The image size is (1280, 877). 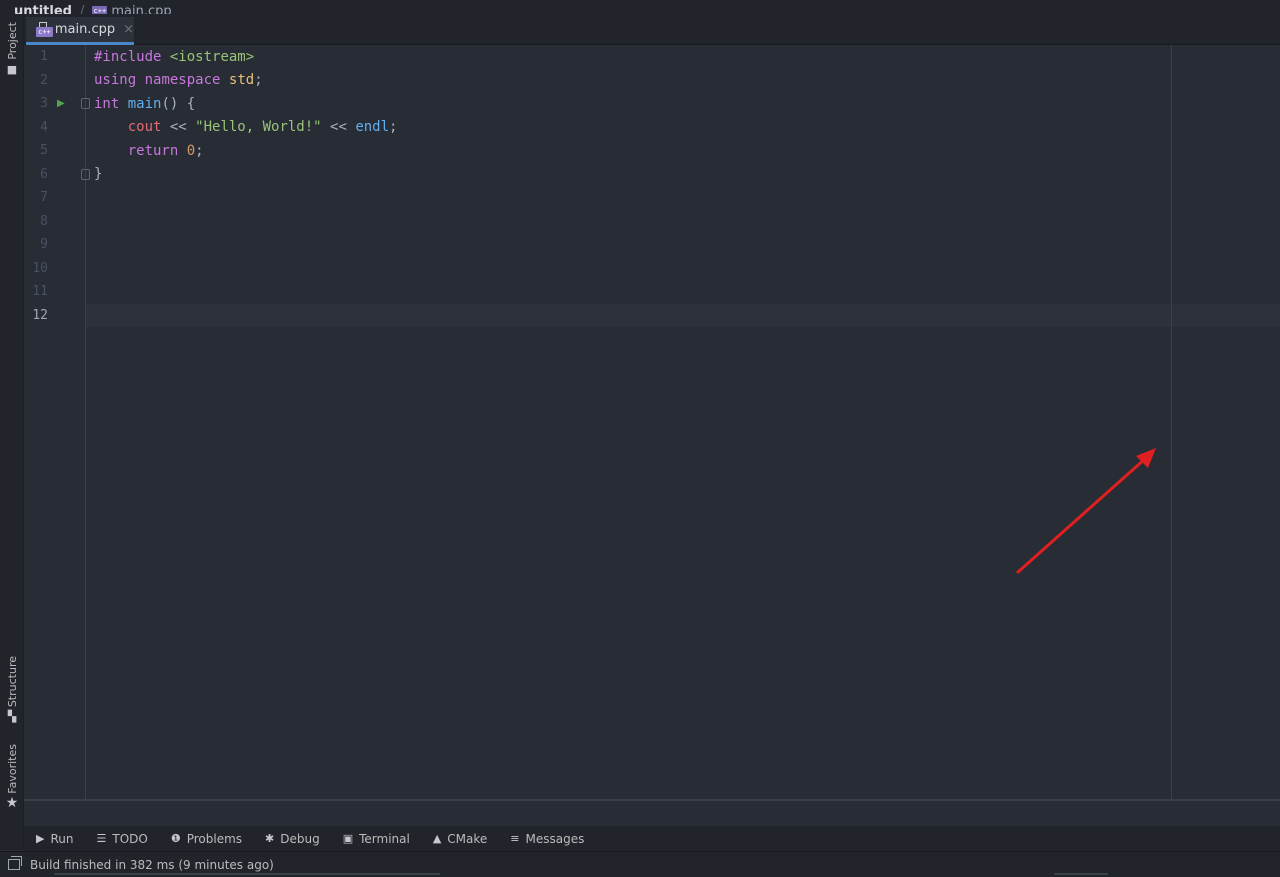 What do you see at coordinates (40, 838) in the screenshot?
I see `play-icon: ▶` at bounding box center [40, 838].